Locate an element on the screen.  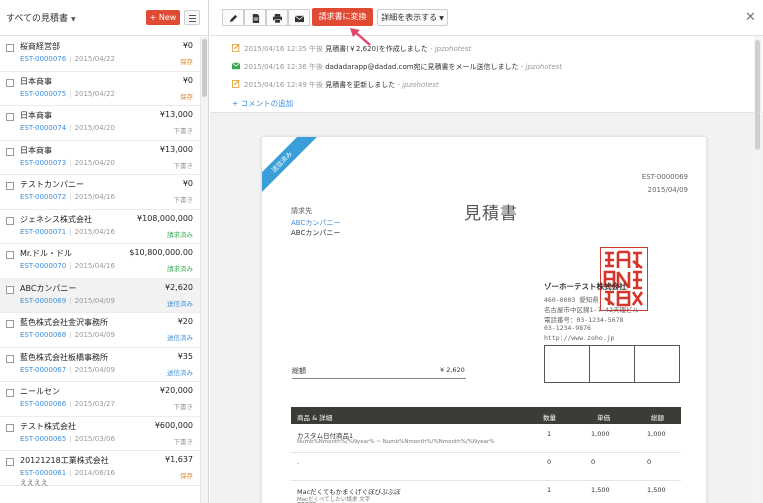
estimate-number: EST-0000068 is located at coordinates (43, 335).